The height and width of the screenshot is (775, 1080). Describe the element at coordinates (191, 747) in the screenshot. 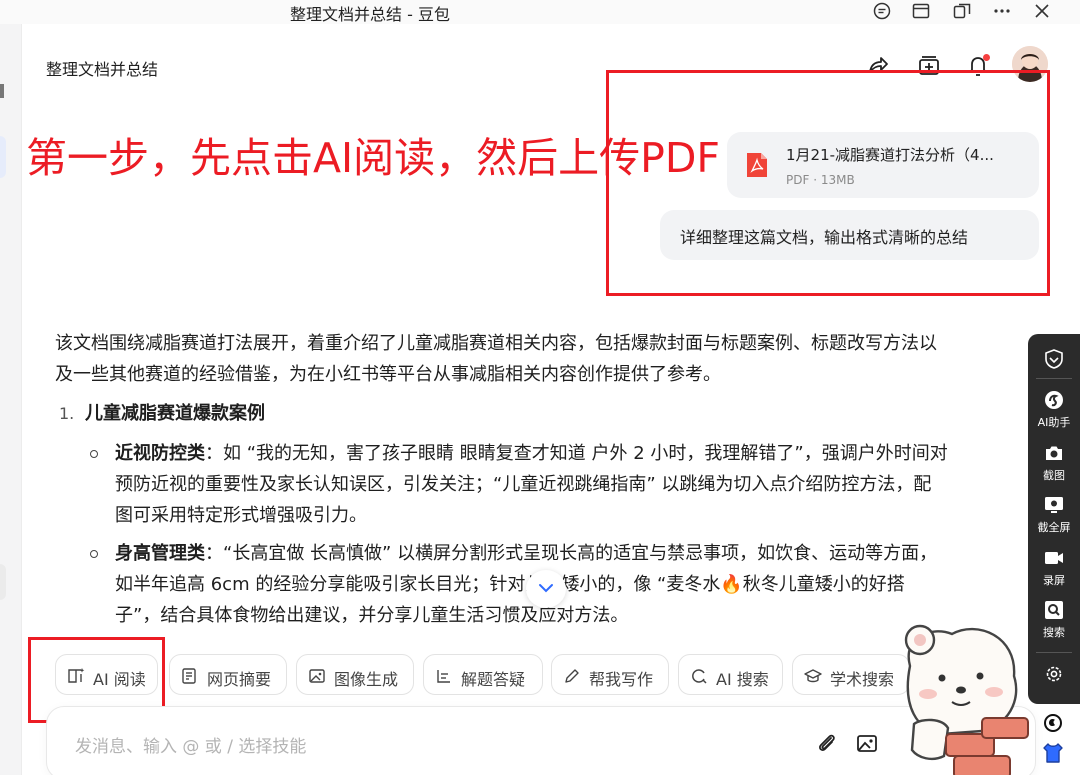

I see `composer-placeholder: 发消息、输入 @ 或 / 选择技能` at that location.